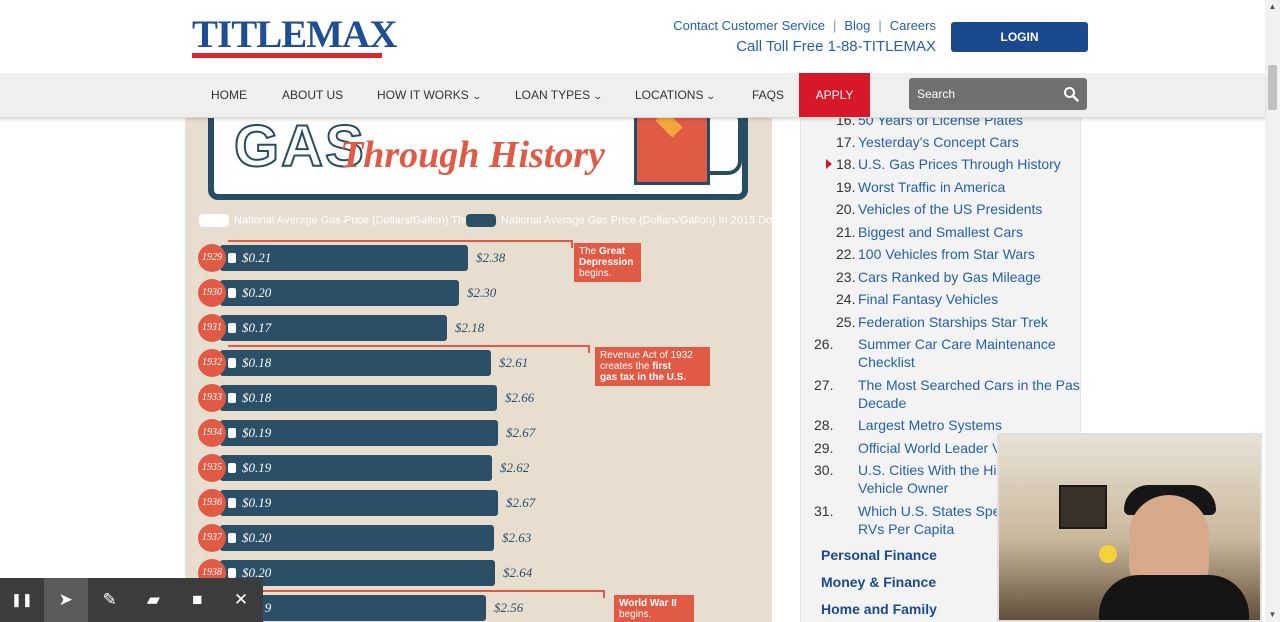 This screenshot has width=1280, height=622. Describe the element at coordinates (824, 344) in the screenshot. I see `sidebar-item-number: 26.` at that location.